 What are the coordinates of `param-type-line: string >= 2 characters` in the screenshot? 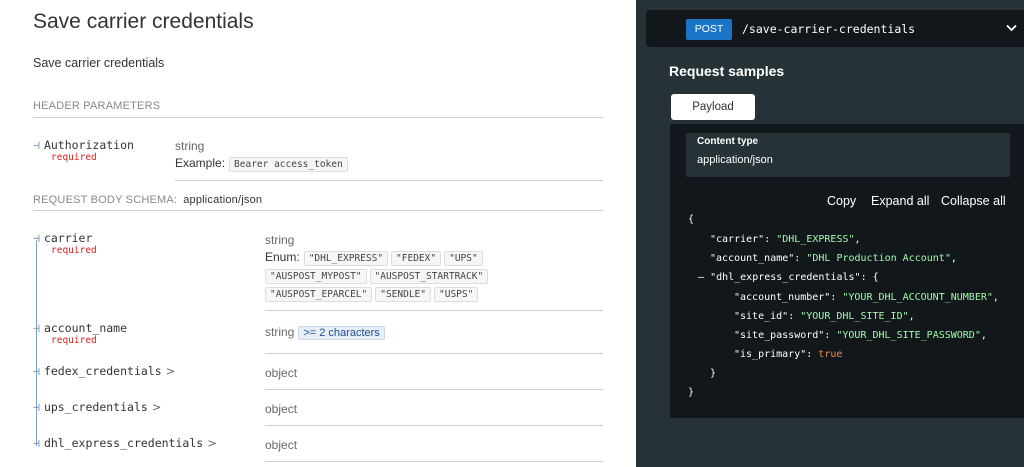 It's located at (325, 332).